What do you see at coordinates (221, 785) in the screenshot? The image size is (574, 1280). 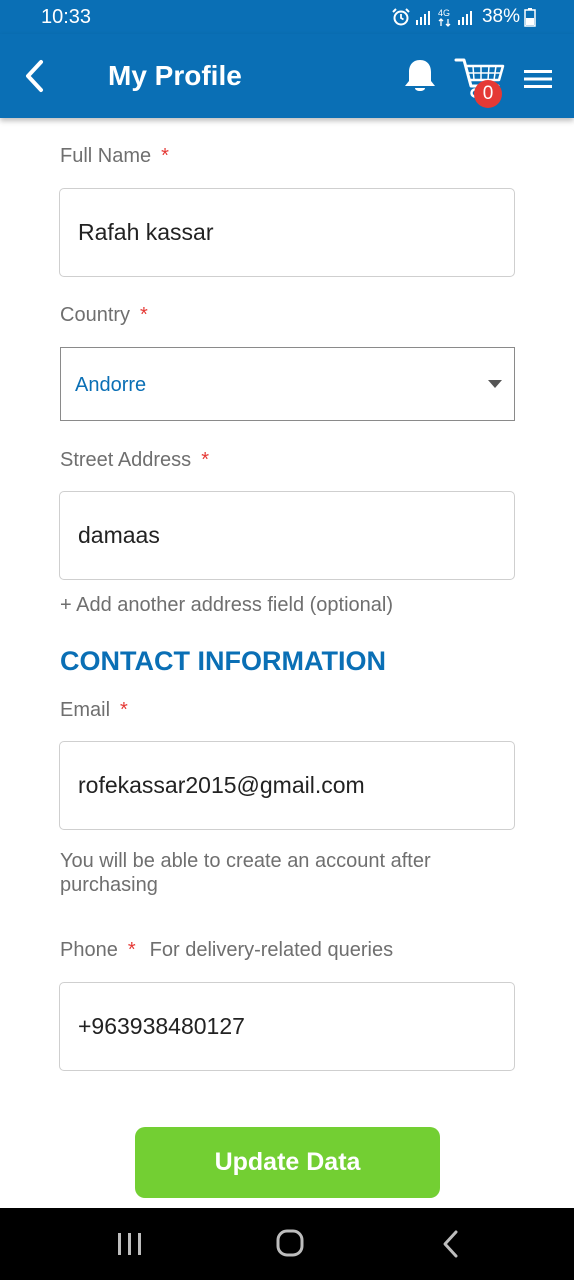 I see `email-value: rofekassar2015@gmail.com` at bounding box center [221, 785].